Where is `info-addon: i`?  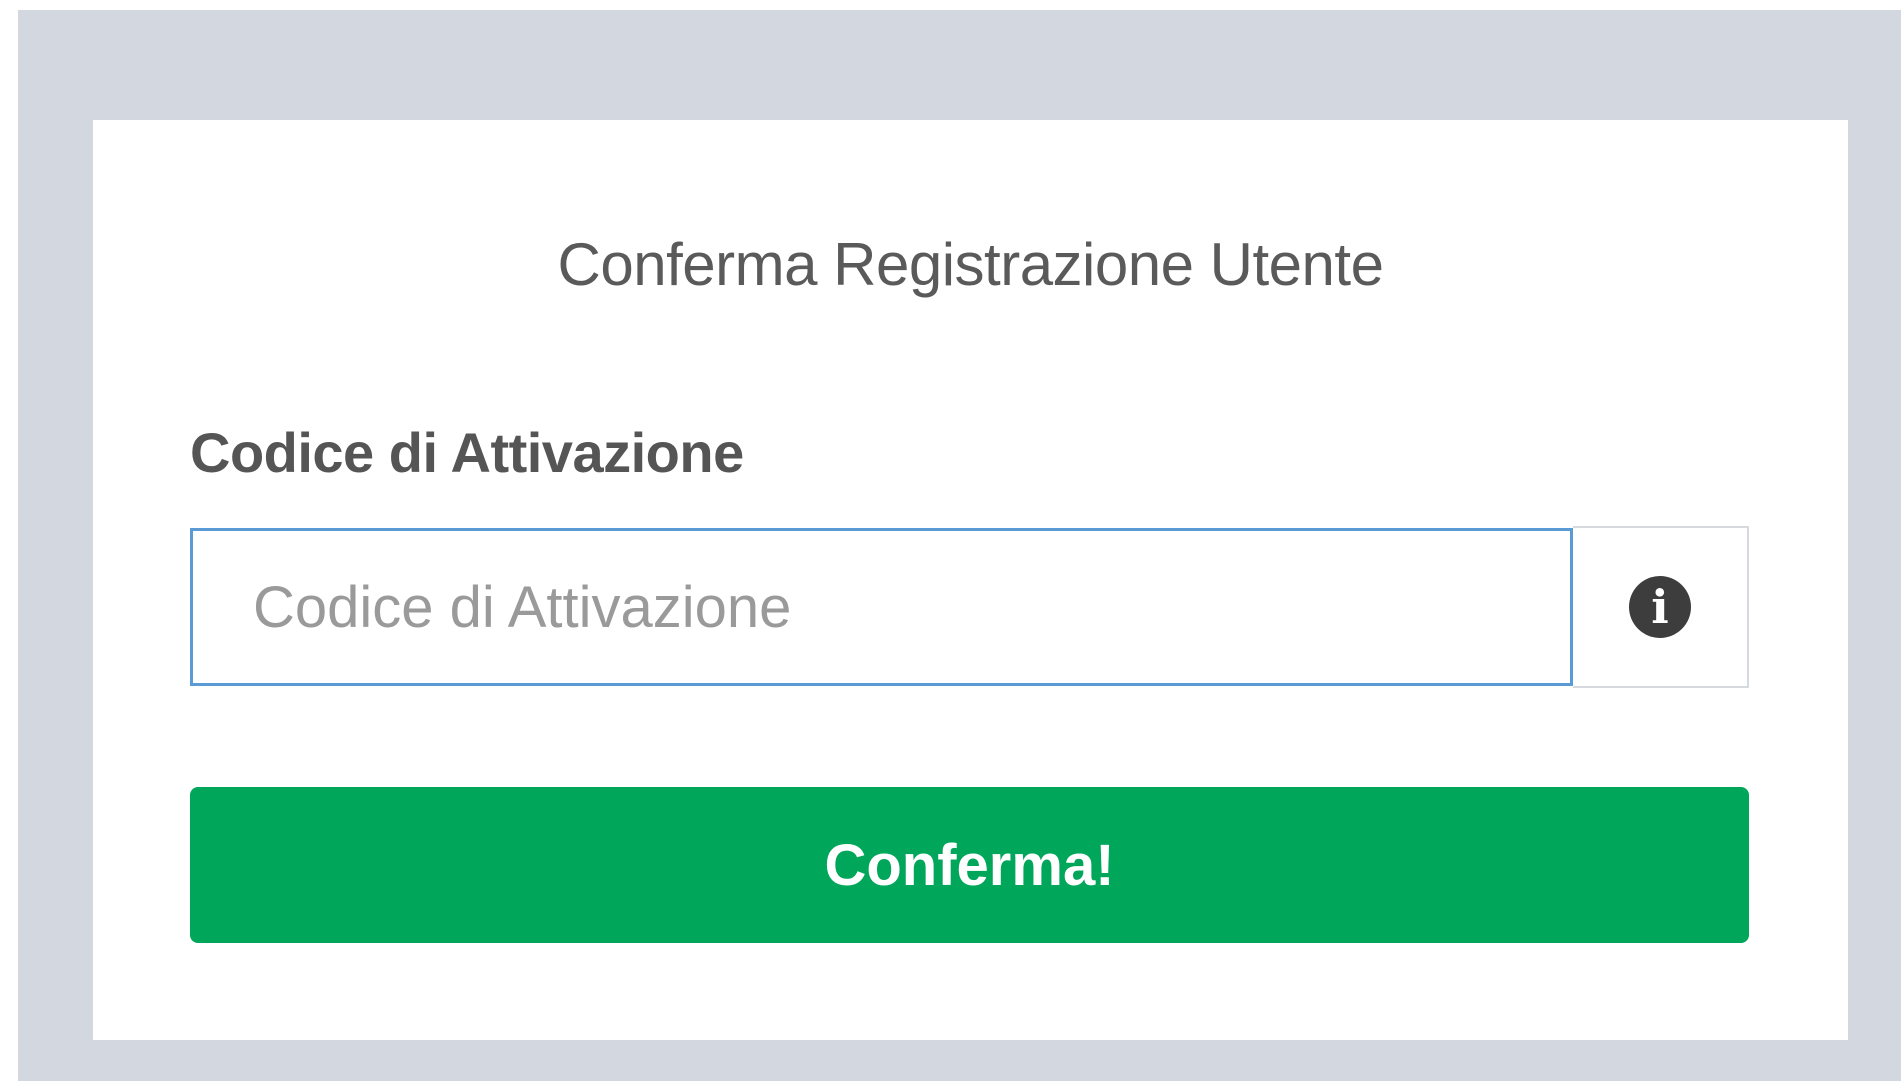
info-addon: i is located at coordinates (1661, 607).